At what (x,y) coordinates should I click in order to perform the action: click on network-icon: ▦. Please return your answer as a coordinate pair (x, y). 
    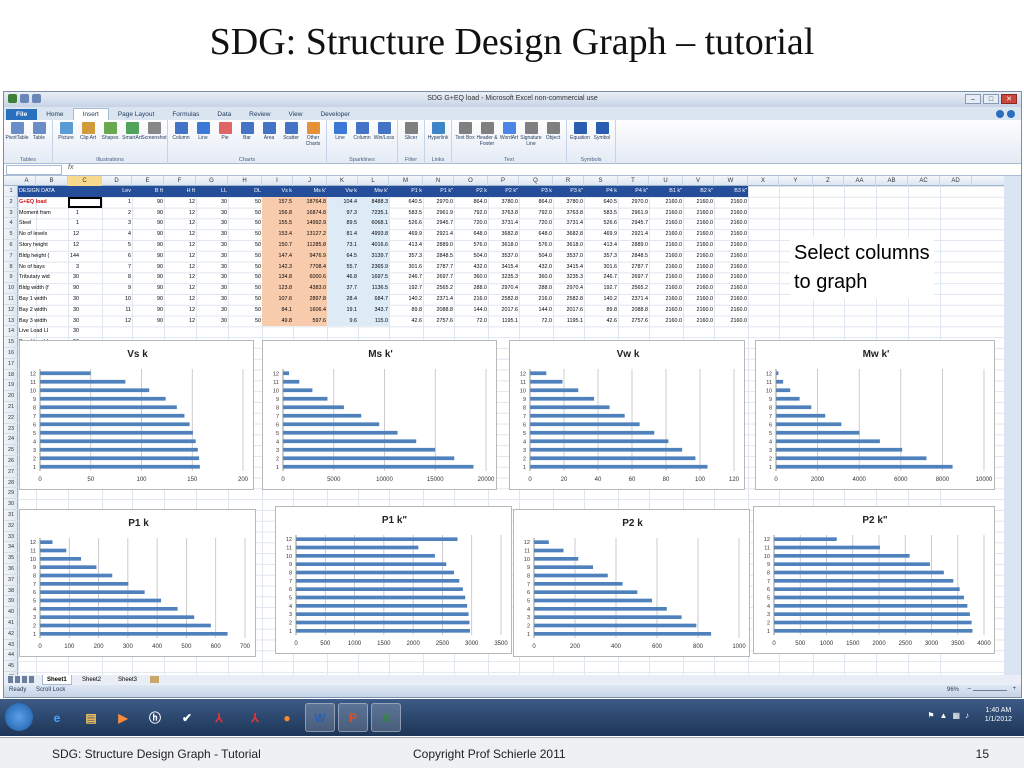
    Looking at the image, I should click on (956, 715).